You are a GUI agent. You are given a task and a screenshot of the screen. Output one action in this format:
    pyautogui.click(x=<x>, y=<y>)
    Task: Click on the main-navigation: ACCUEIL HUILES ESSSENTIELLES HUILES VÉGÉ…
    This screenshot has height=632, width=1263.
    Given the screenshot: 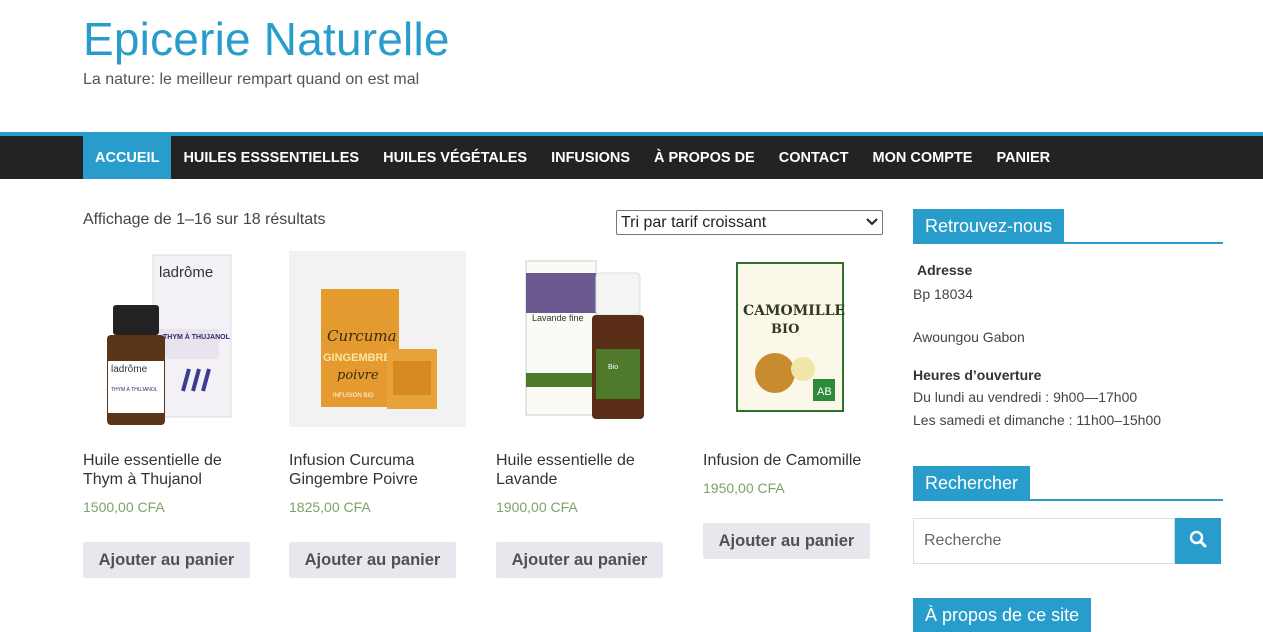 What is the action you would take?
    pyautogui.click(x=631, y=155)
    